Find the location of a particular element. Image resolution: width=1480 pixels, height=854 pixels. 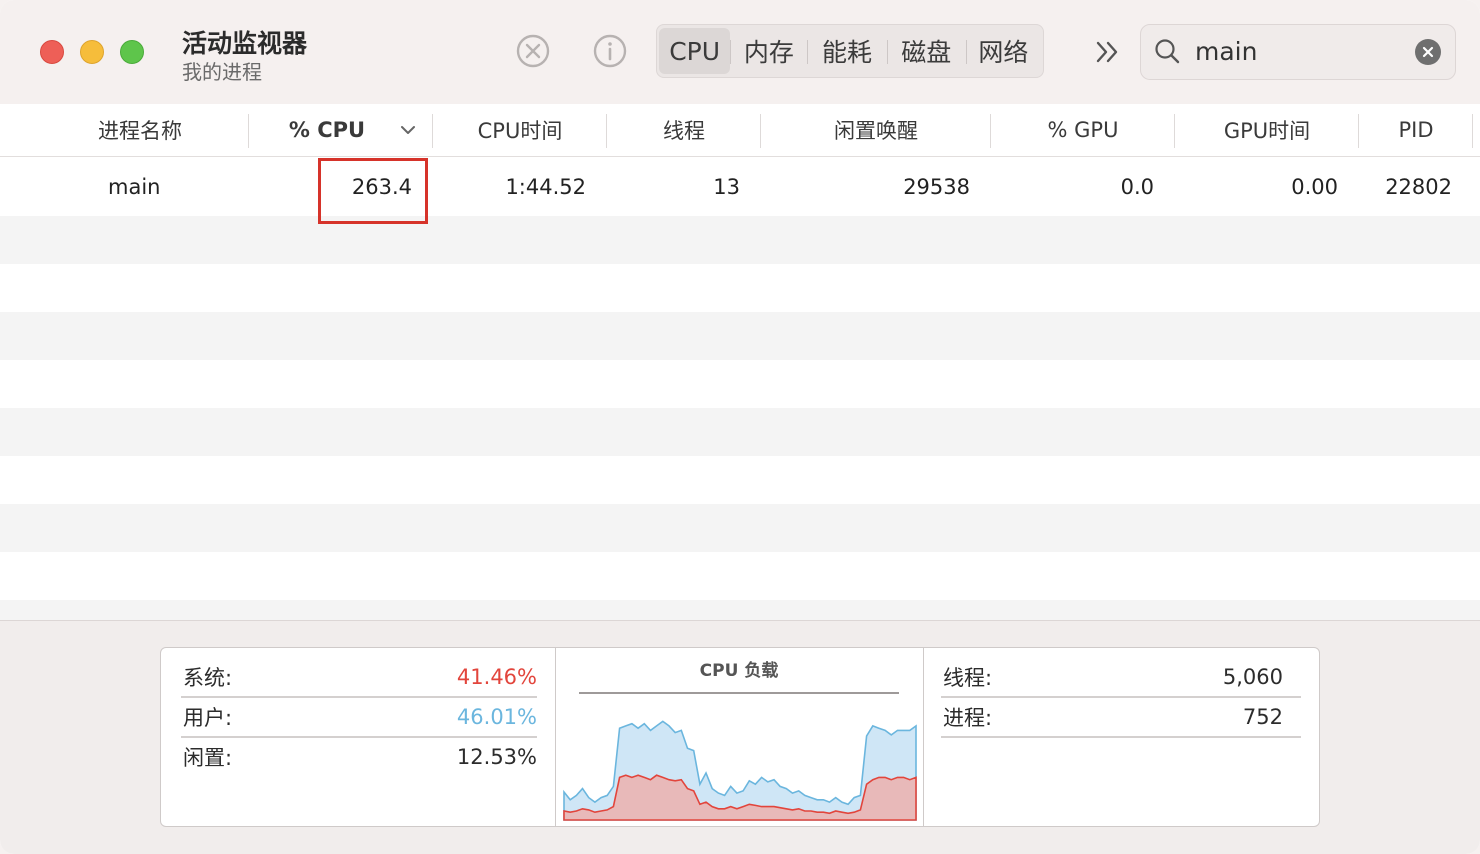

cpu-value-highlight-box is located at coordinates (373, 191).